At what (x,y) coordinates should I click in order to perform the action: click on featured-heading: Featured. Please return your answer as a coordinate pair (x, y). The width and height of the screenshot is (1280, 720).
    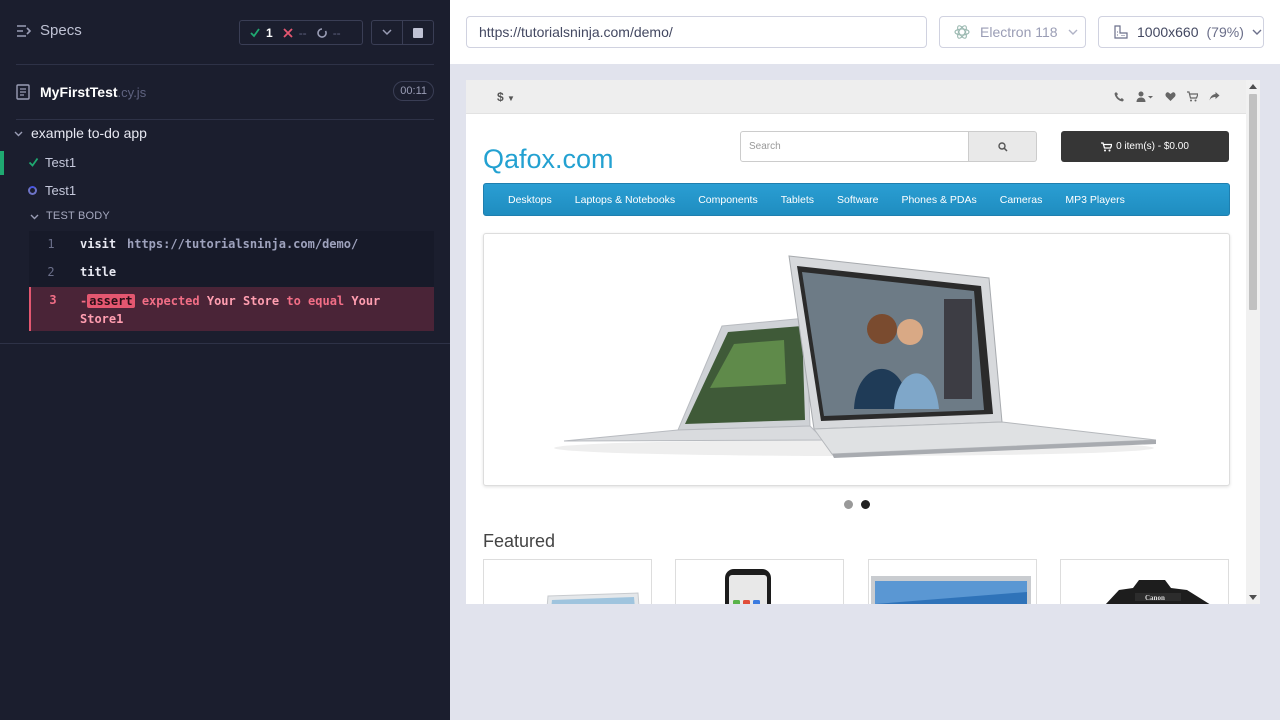
    Looking at the image, I should click on (519, 541).